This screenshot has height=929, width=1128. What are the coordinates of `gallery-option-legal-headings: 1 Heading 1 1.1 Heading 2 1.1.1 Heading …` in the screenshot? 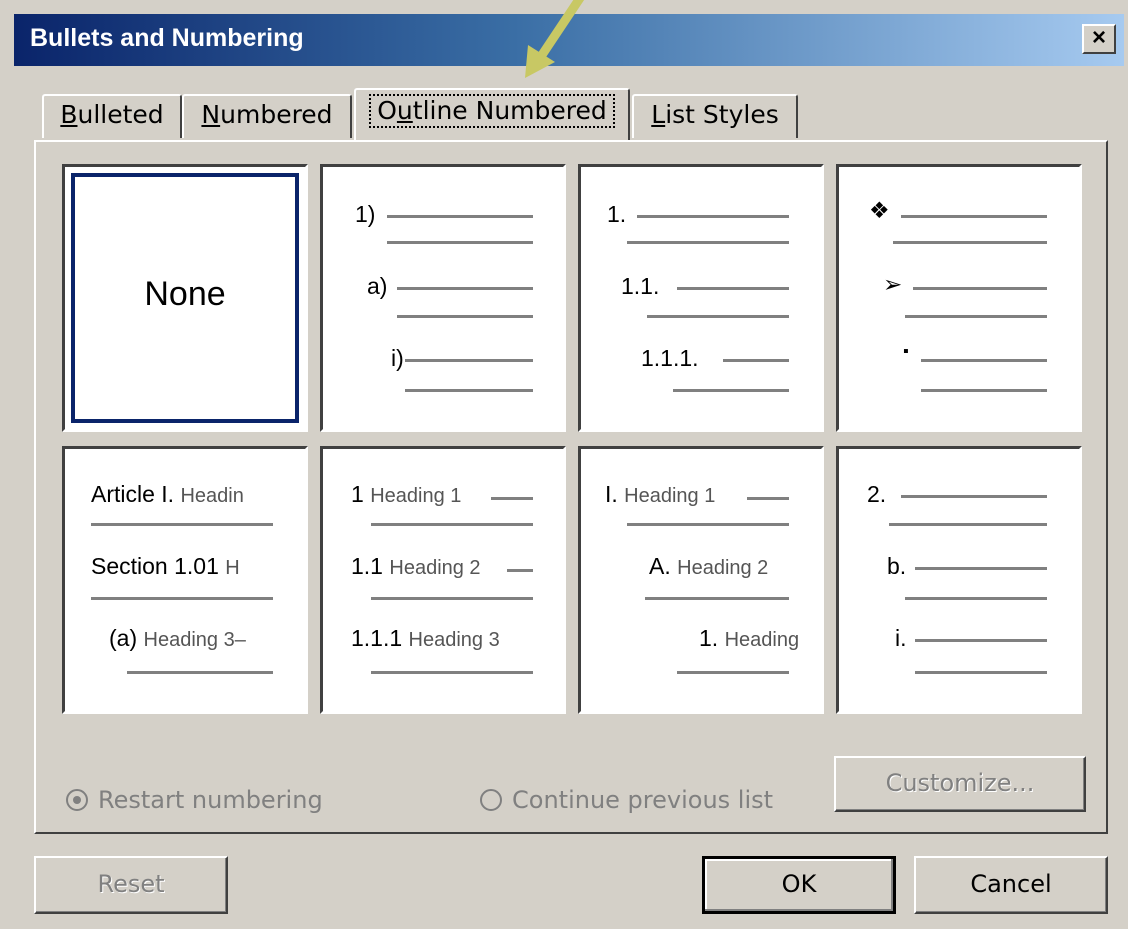 It's located at (443, 580).